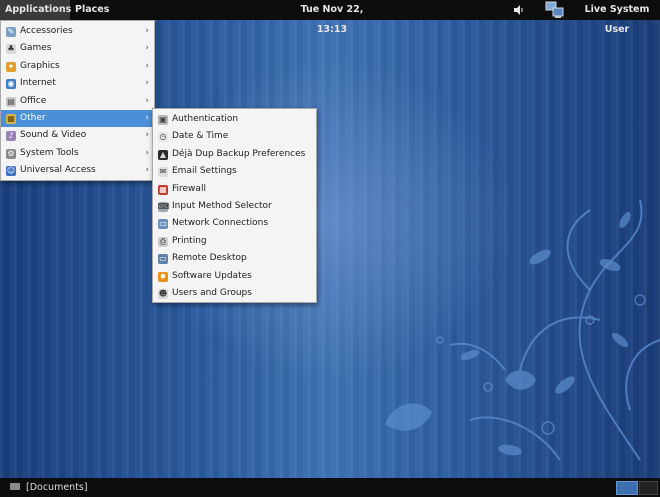 This screenshot has width=660, height=497. I want to click on speaker-icon, so click(518, 10).